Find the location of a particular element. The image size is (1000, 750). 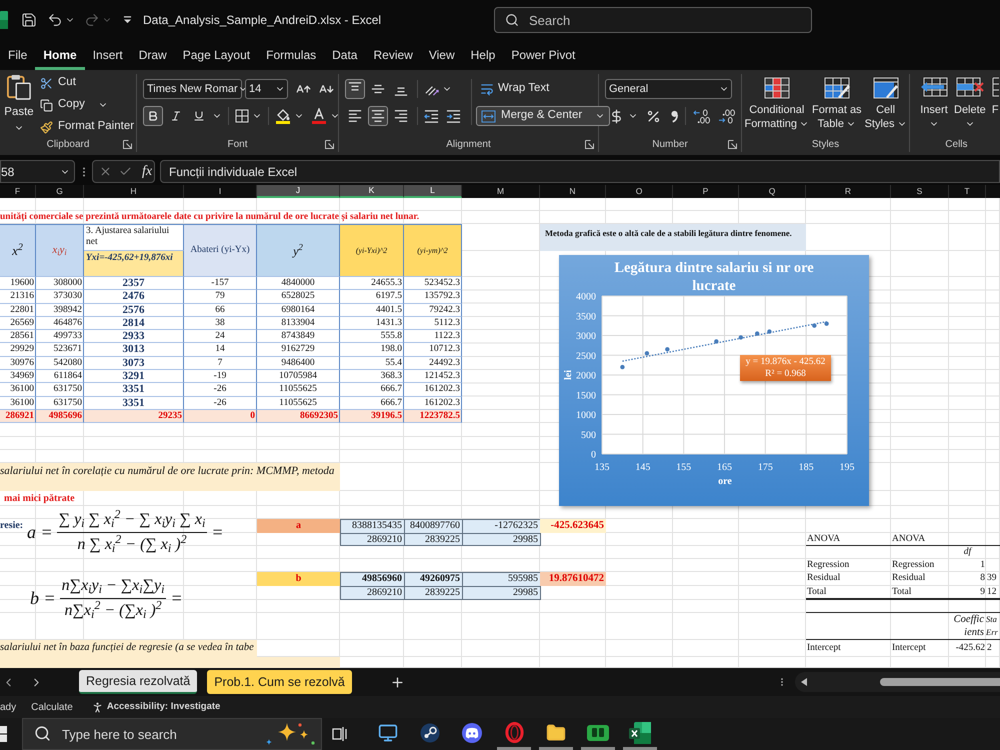

window-title: Data_Analysis_Sample_AndreiD.xlsx - Excel is located at coordinates (262, 20).